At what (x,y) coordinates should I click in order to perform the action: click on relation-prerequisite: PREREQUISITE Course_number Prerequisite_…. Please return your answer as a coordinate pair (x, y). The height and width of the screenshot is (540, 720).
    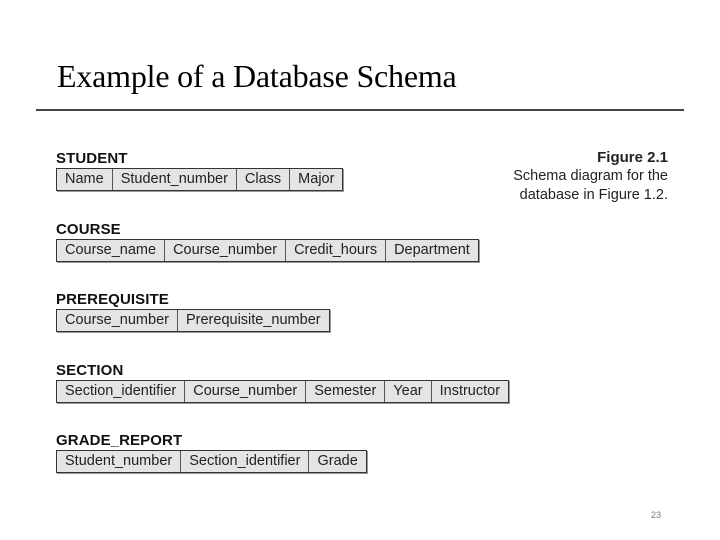
    Looking at the image, I should click on (193, 312).